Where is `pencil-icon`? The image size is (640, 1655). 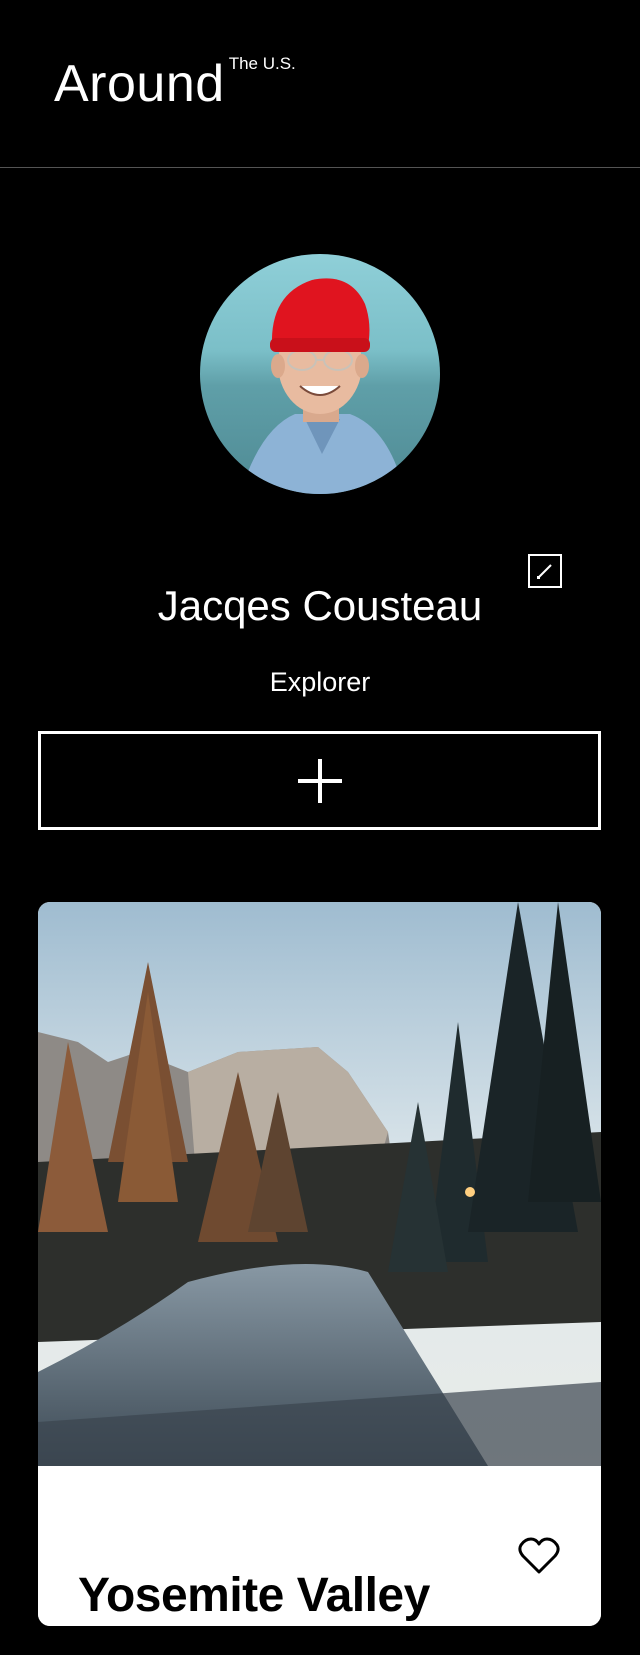 pencil-icon is located at coordinates (544, 571).